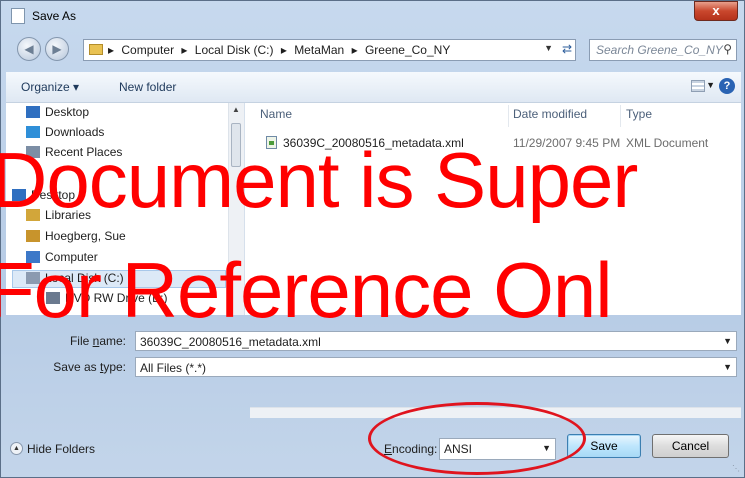 This screenshot has height=478, width=745. Describe the element at coordinates (147, 50) in the screenshot. I see `breadcrumb-computer: Computer` at that location.